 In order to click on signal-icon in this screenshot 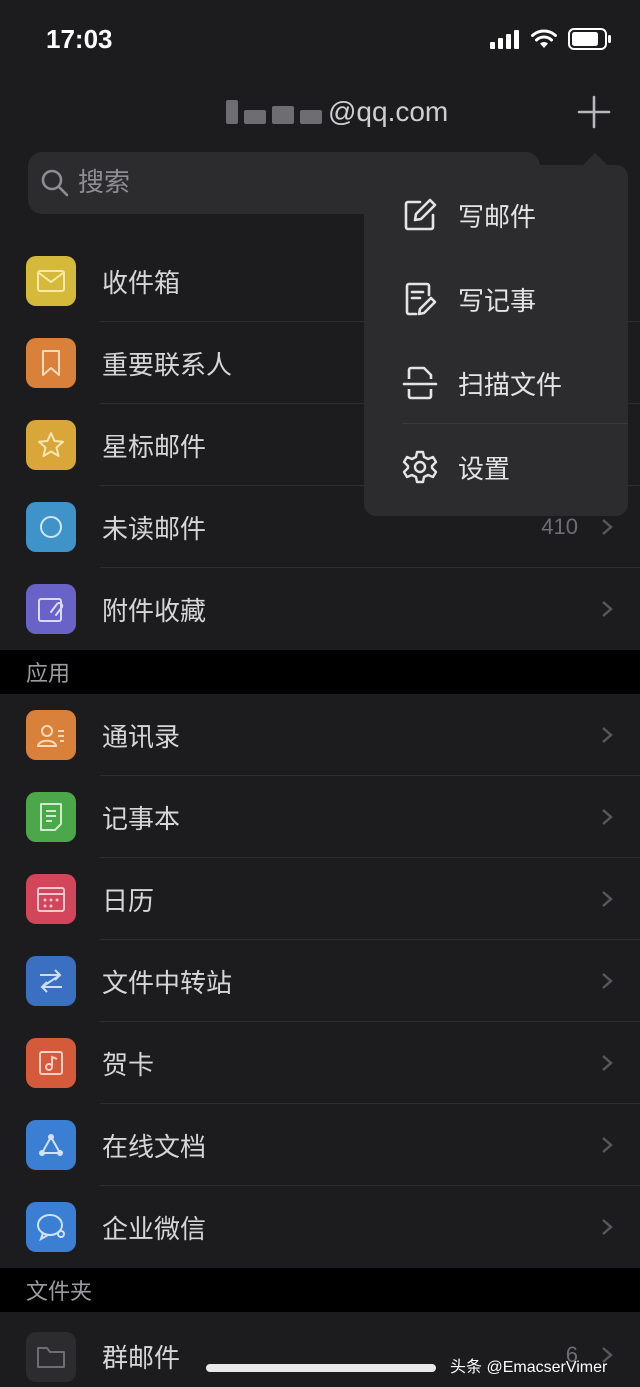, I will do `click(504, 39)`.